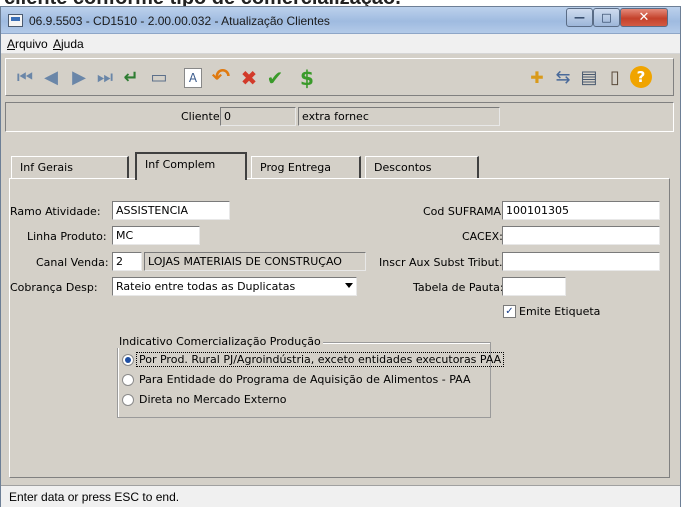 The width and height of the screenshot is (681, 507). What do you see at coordinates (399, 116) in the screenshot?
I see `cliente-name-field: extra fornec` at bounding box center [399, 116].